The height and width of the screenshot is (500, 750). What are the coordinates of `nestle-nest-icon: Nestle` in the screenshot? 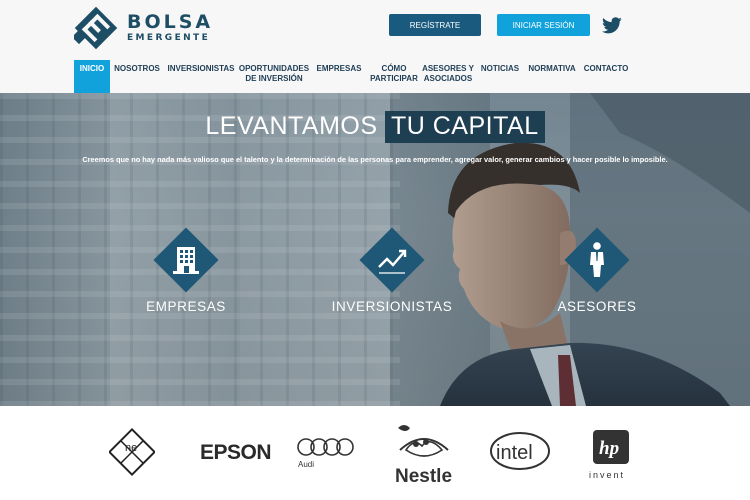 It's located at (423, 456).